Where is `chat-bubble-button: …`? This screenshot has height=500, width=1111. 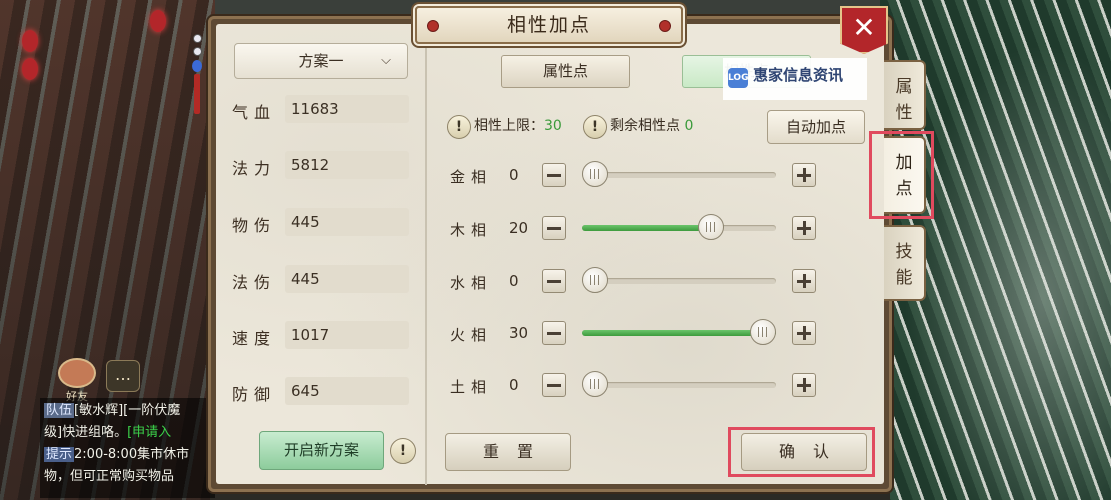 chat-bubble-button: … is located at coordinates (123, 376).